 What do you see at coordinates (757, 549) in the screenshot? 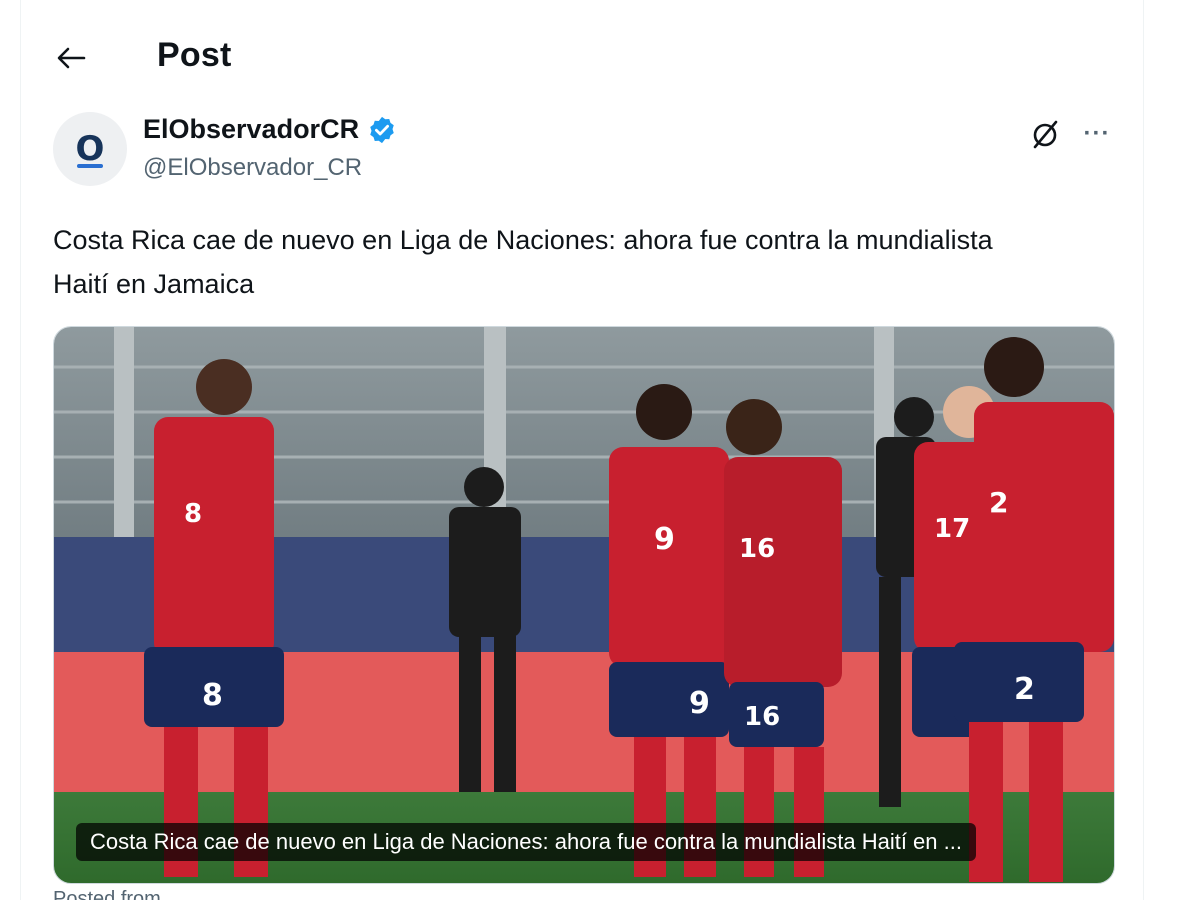
I see `jersey-number: 16` at bounding box center [757, 549].